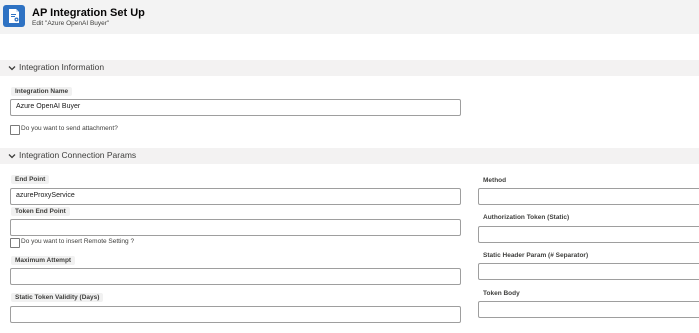  What do you see at coordinates (235, 107) in the screenshot?
I see `integration-name-input: Azure OpenAI Buyer` at bounding box center [235, 107].